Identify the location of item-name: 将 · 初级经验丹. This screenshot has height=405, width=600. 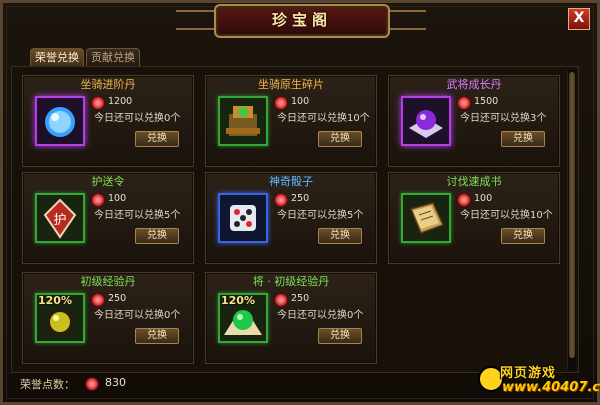
(291, 281).